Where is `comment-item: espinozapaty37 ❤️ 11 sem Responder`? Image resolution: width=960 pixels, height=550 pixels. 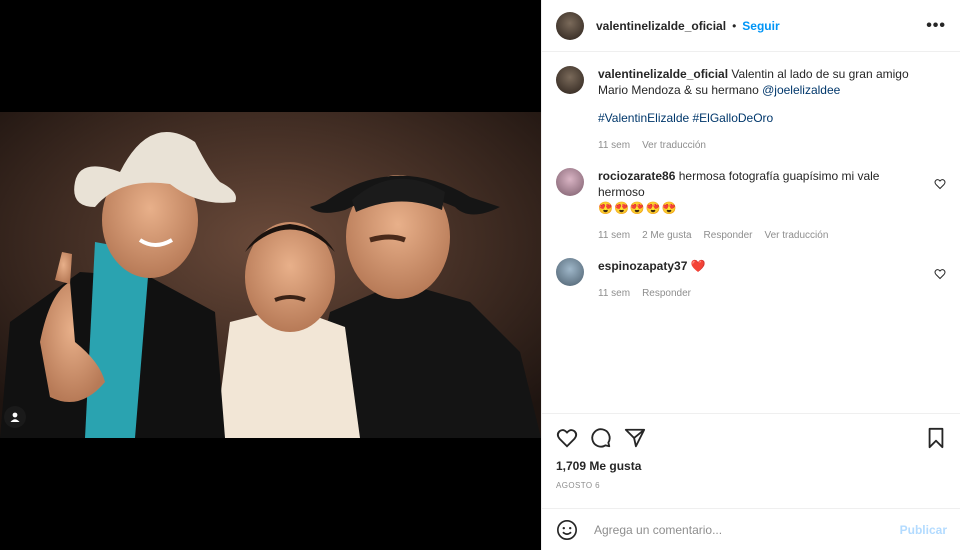
comment-item: espinozapaty37 ❤️ 11 sem Responder is located at coordinates (751, 280).